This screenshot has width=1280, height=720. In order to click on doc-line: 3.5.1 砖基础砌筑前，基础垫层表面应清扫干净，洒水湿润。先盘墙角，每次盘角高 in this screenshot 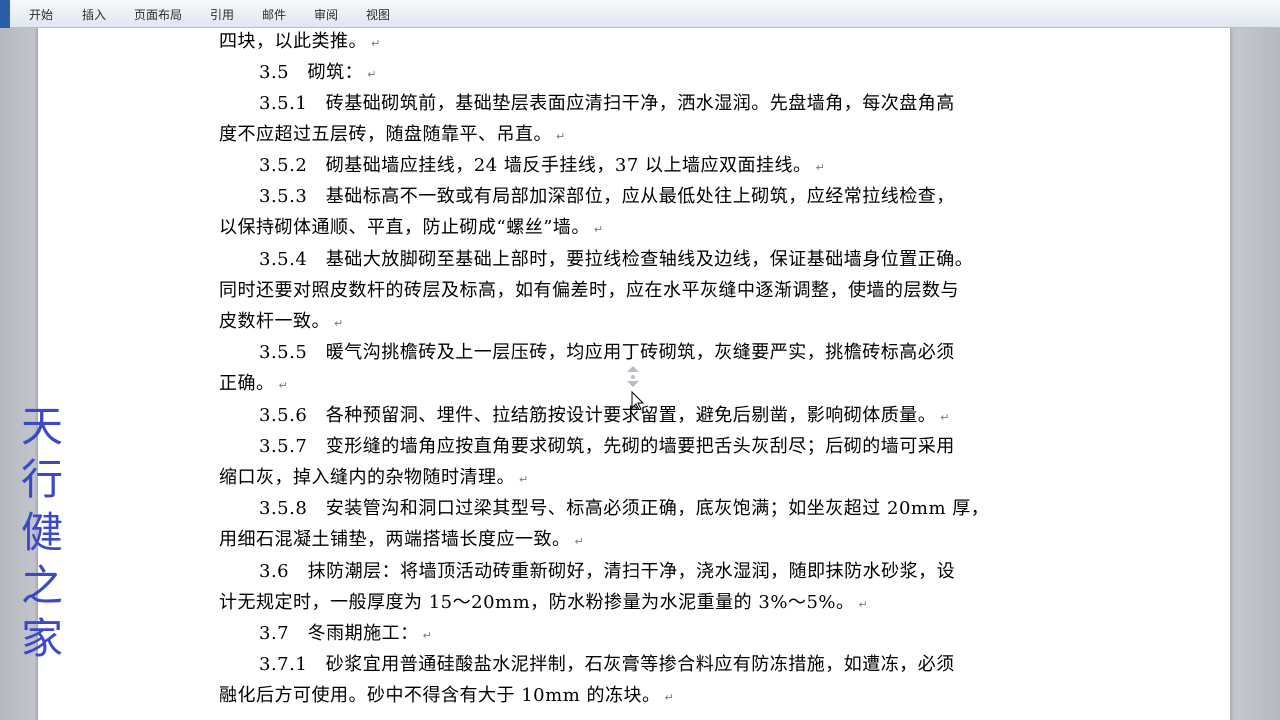, I will do `click(607, 103)`.